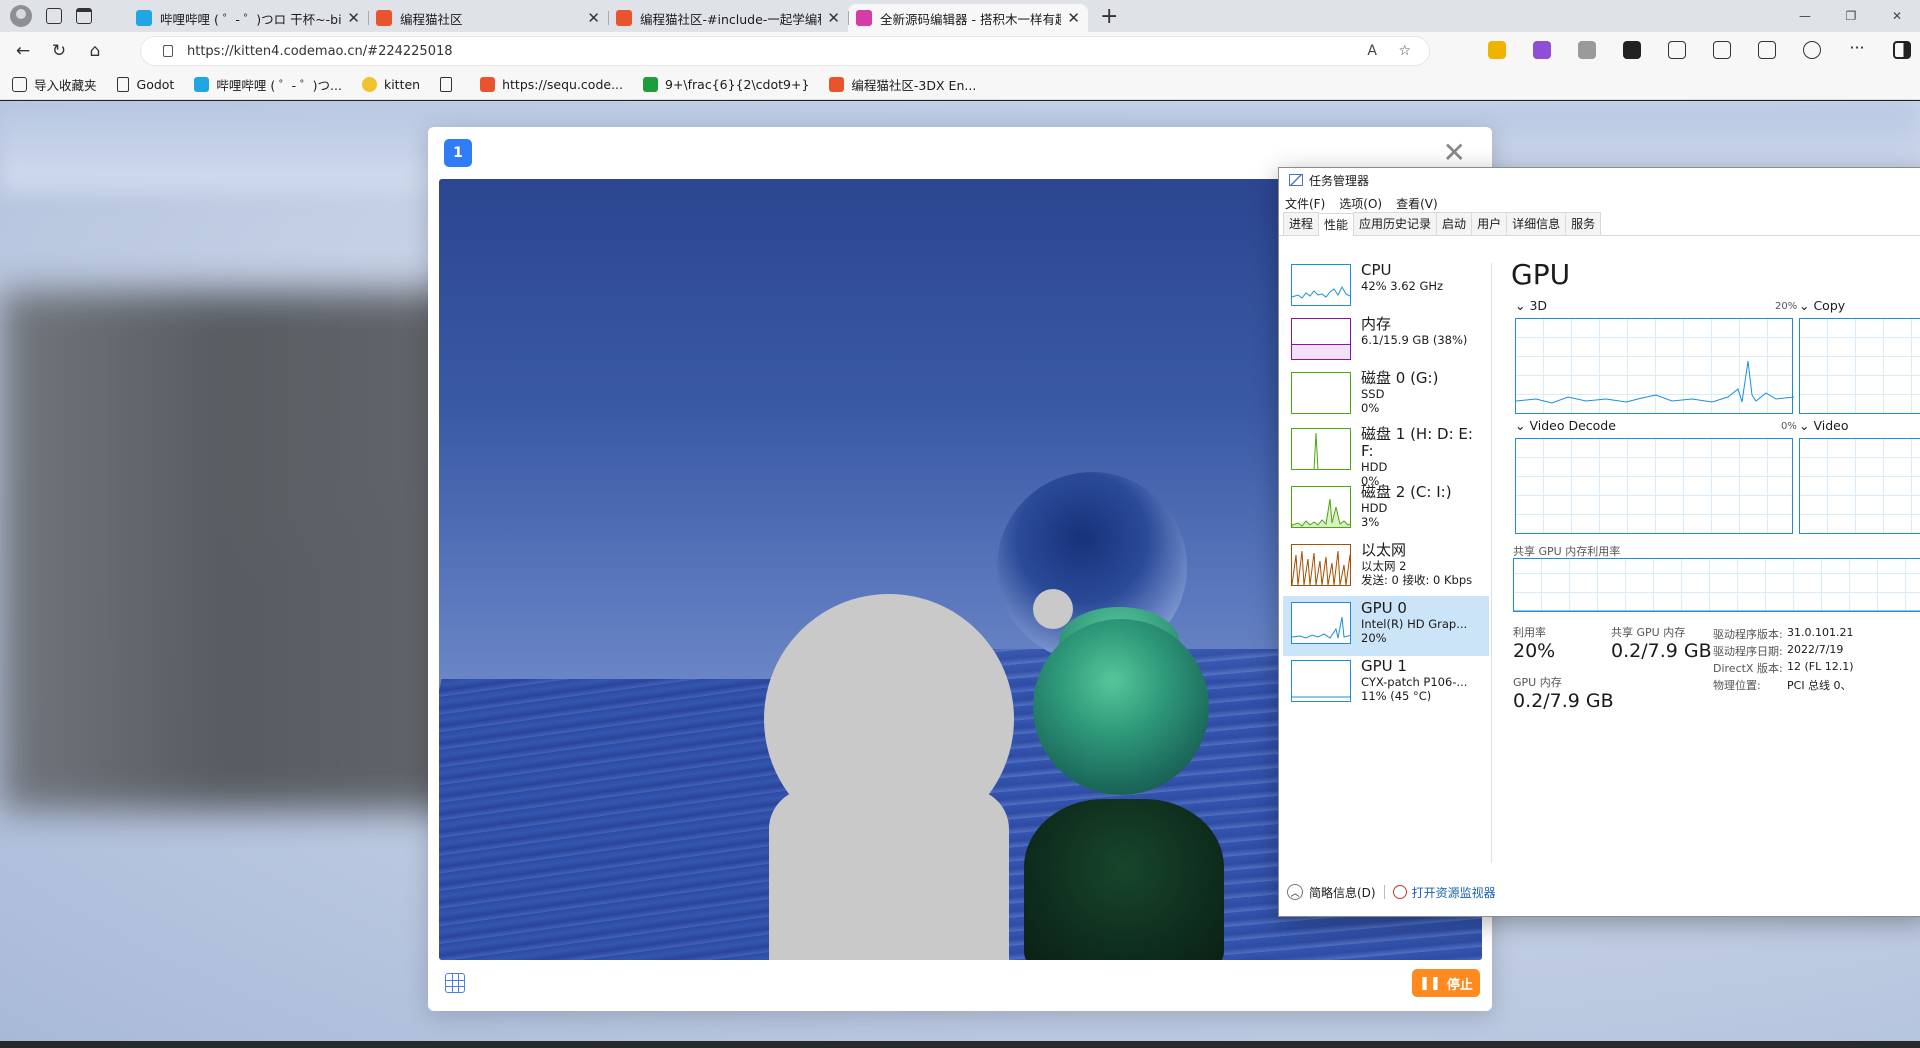 Image resolution: width=1920 pixels, height=1048 pixels. I want to click on back-icon: ←, so click(23, 51).